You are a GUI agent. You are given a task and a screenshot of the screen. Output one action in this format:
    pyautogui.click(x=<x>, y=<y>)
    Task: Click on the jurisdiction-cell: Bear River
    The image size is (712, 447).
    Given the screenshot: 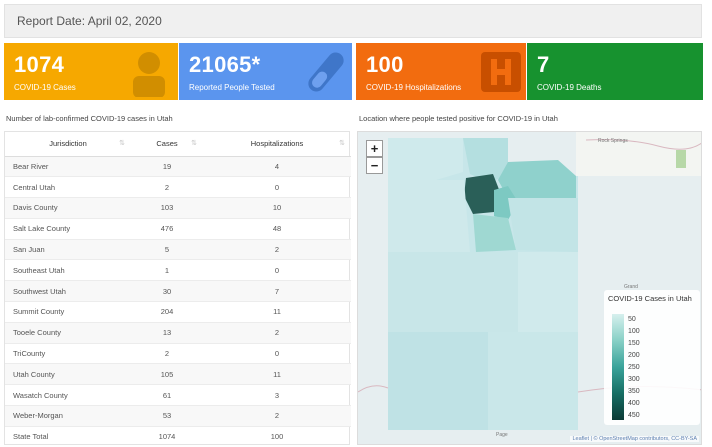 What is the action you would take?
    pyautogui.click(x=68, y=167)
    